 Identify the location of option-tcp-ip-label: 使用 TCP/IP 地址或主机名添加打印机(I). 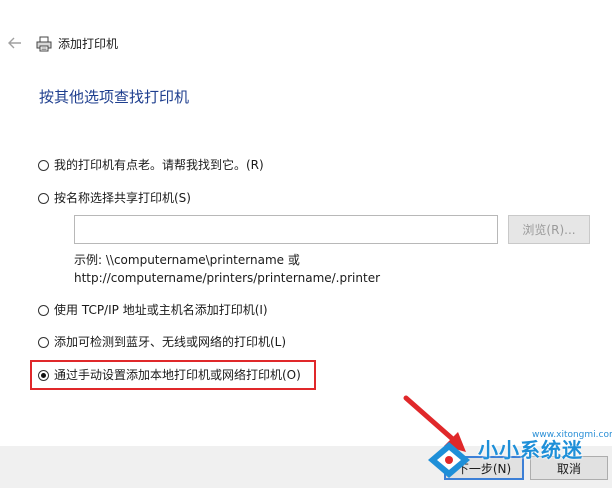
(161, 310).